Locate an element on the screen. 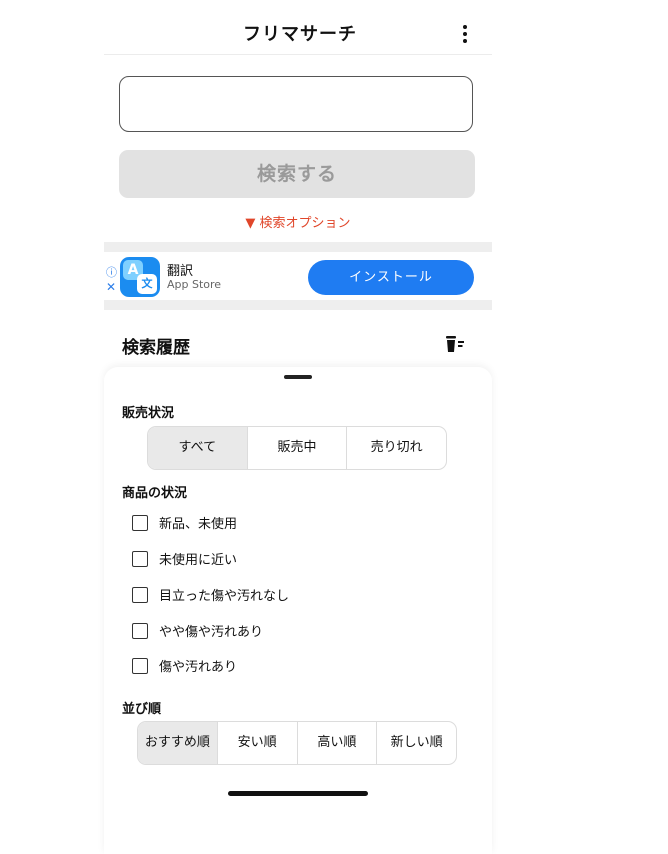 This screenshot has width=668, height=854. condition-damaged: 傷や汚れあり is located at coordinates (184, 665).